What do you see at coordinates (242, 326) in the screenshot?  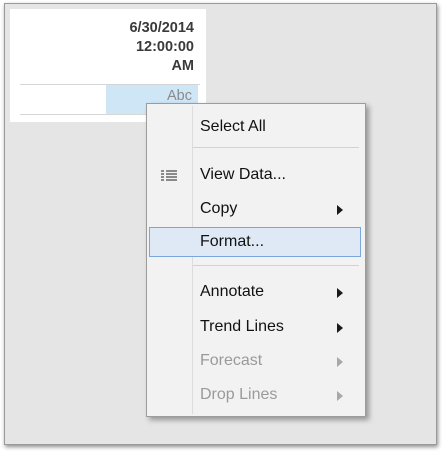 I see `menu-item-label: Trend Lines` at bounding box center [242, 326].